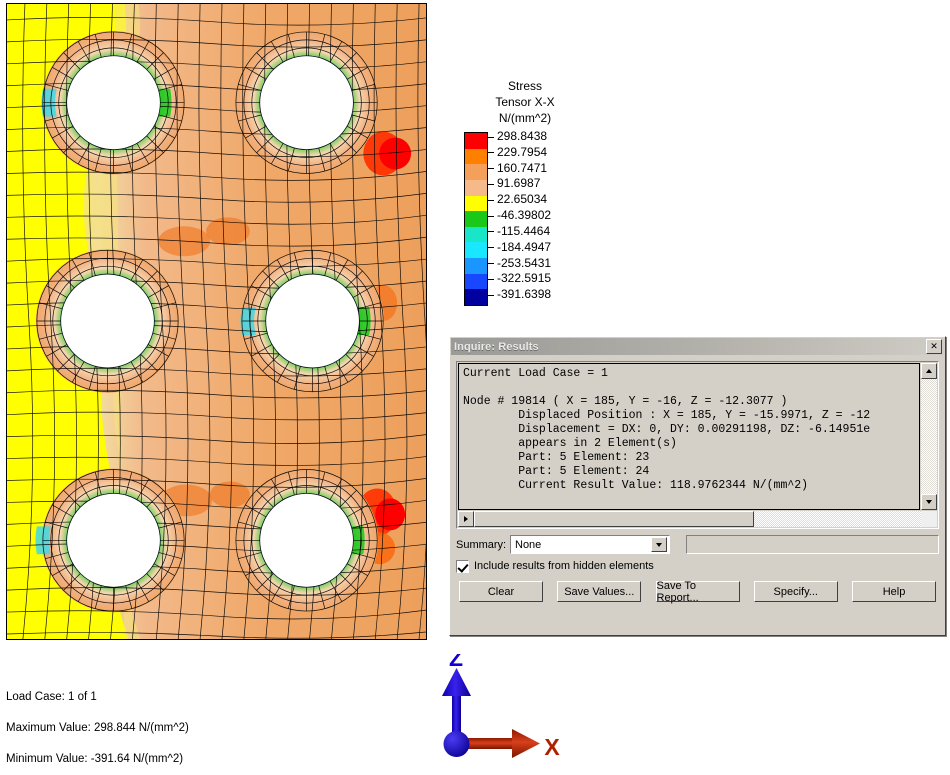  I want to click on include-hidden-row: Include results from hidden elements, so click(697, 566).